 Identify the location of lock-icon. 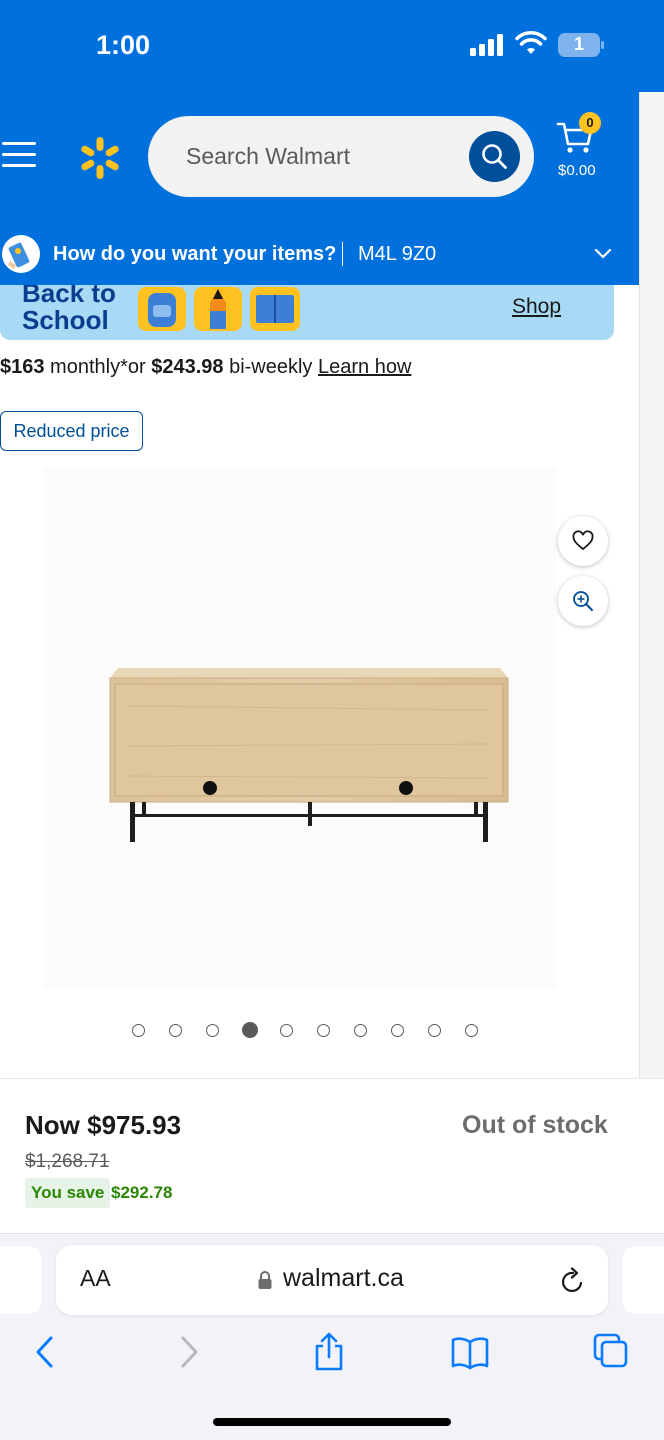
(265, 1280).